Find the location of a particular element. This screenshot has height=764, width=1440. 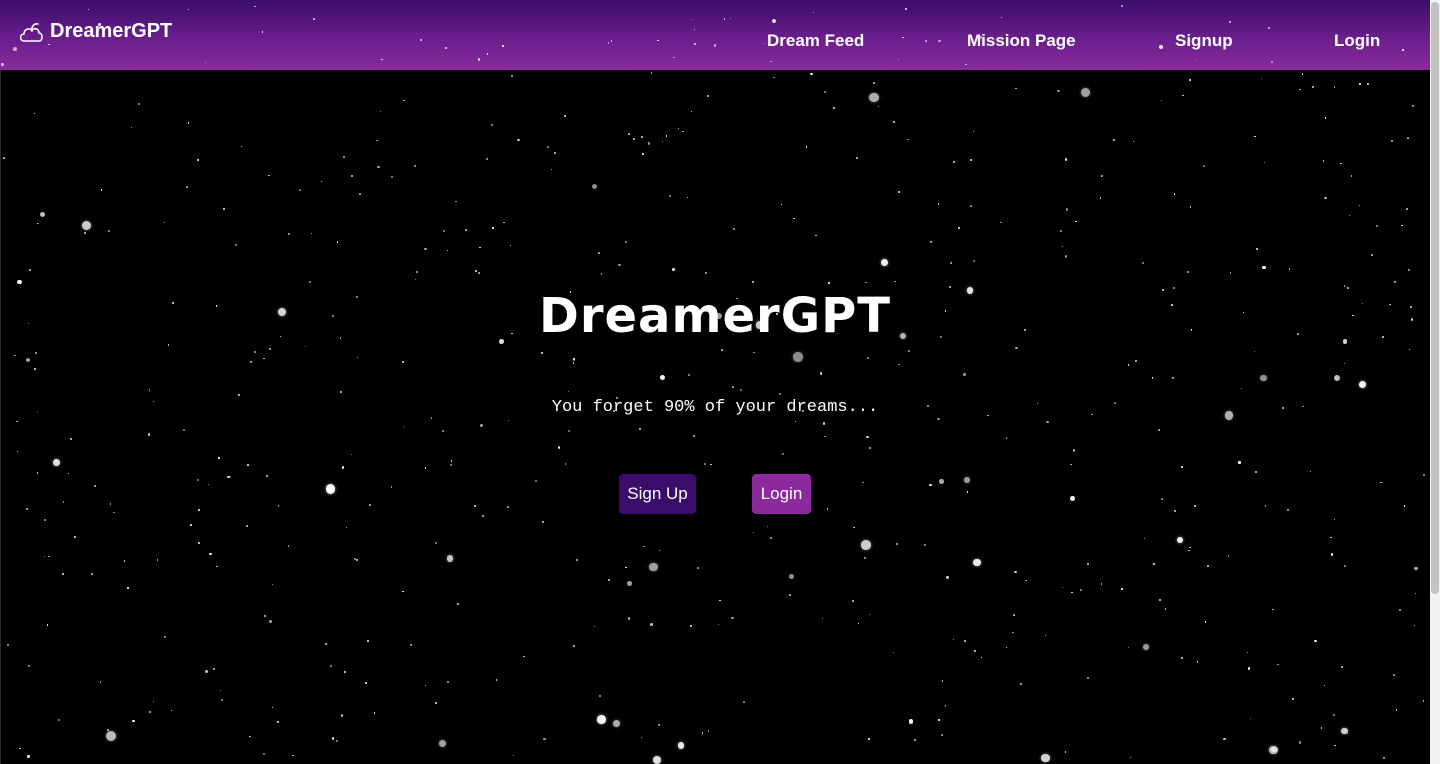

vertical-scrollbar is located at coordinates (1435, 382).